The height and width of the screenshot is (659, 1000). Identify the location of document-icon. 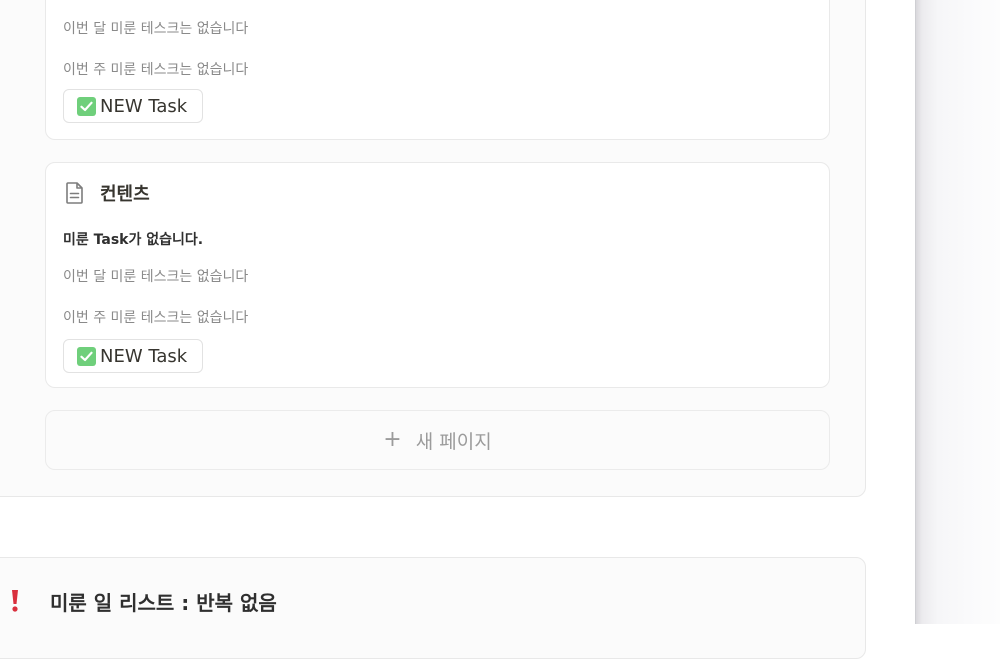
(75, 193).